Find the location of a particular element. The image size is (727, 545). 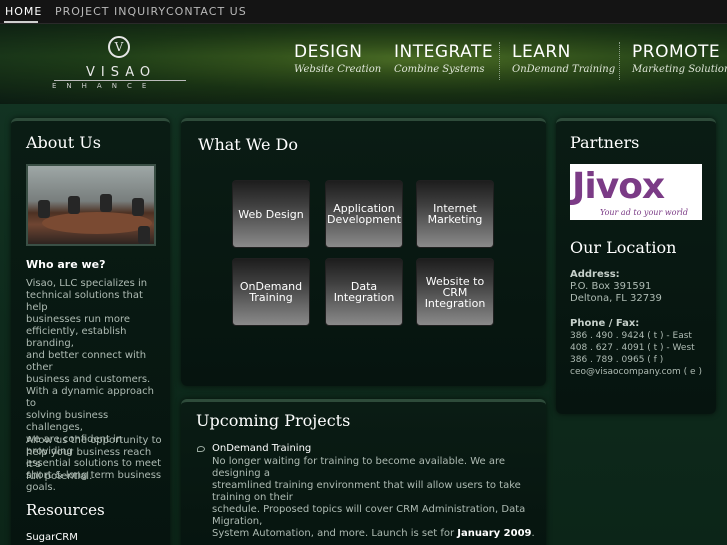

mainnav-design: DESIGN Website Creation is located at coordinates (337, 58).